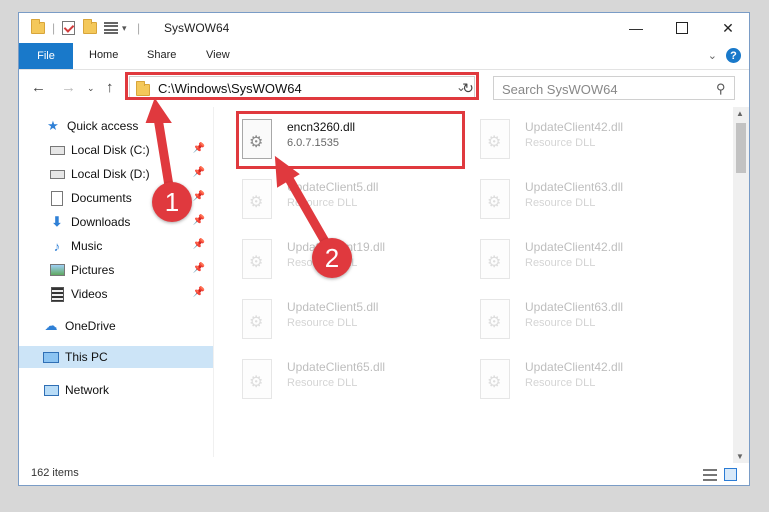 This screenshot has width=769, height=512. I want to click on minimize-button: —, so click(636, 28).